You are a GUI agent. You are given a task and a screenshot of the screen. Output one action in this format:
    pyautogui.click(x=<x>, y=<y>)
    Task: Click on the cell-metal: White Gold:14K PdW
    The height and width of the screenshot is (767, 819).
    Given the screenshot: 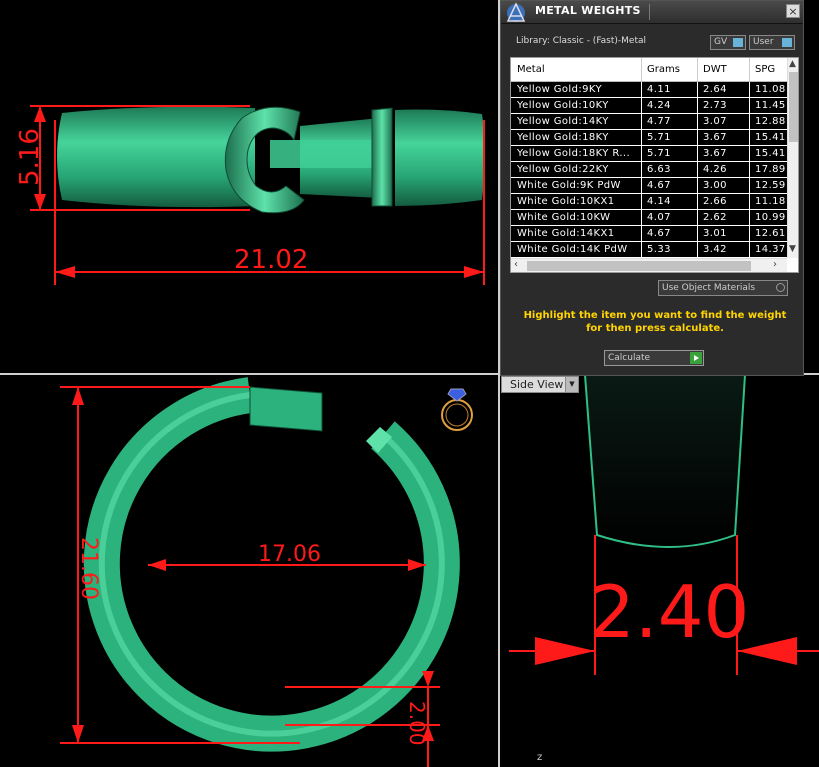 What is the action you would take?
    pyautogui.click(x=572, y=249)
    